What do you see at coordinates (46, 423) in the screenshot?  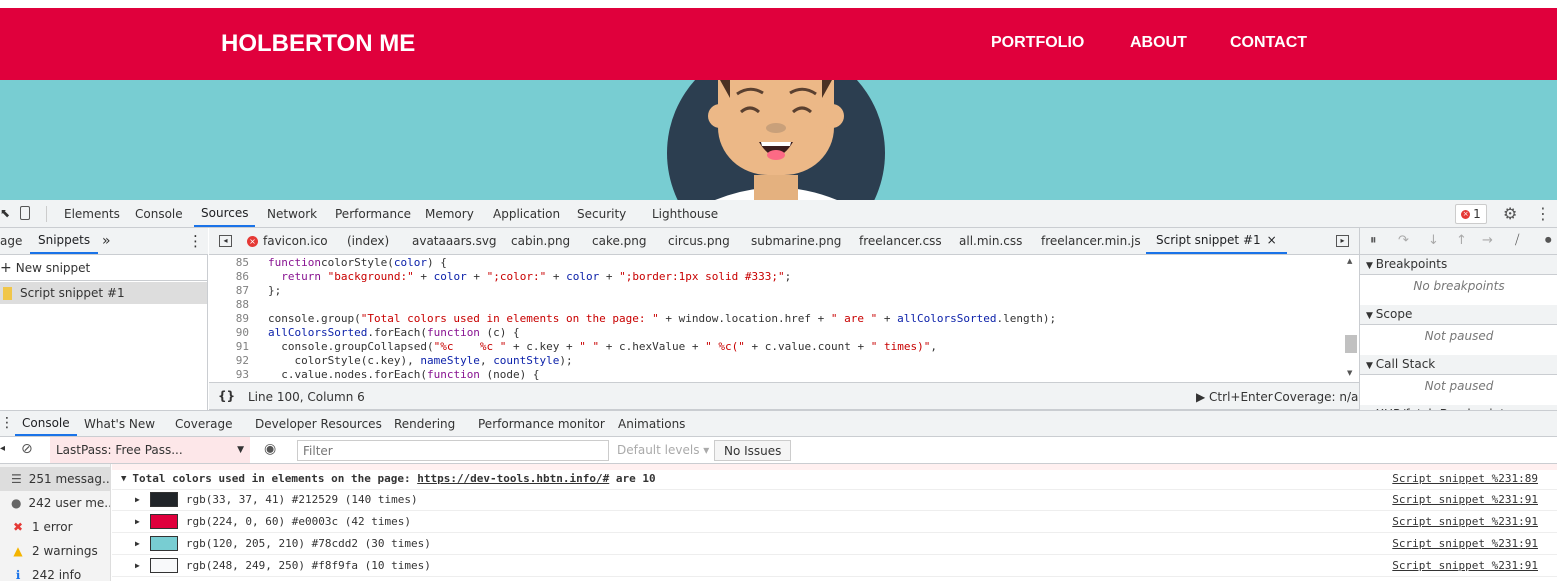 I see `drawer-tab-console: Console` at bounding box center [46, 423].